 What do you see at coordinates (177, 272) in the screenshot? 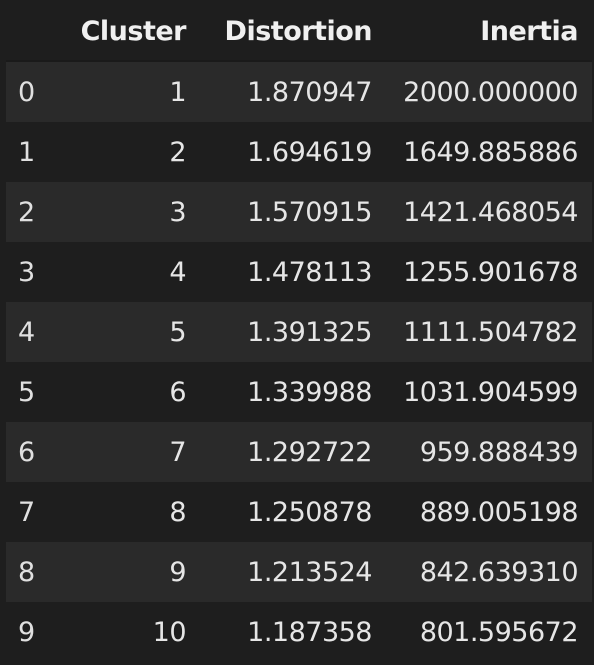
I see `cluster-cell: 4` at bounding box center [177, 272].